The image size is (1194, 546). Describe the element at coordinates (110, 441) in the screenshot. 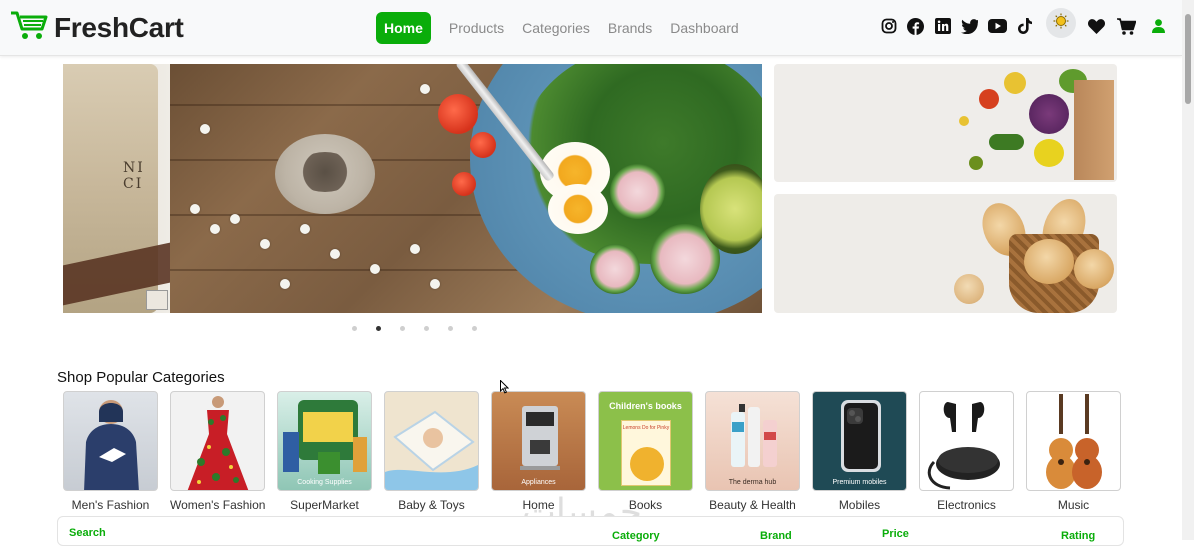

I see `category-image-mens-fashion` at that location.